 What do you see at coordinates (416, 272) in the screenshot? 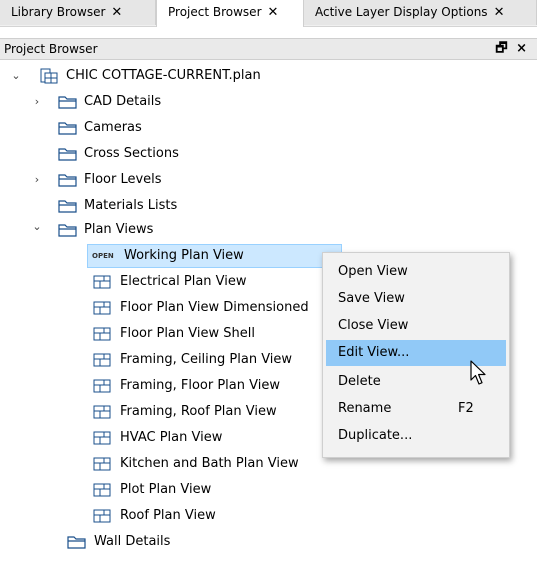
I see `menu-item-open-view: Open View` at bounding box center [416, 272].